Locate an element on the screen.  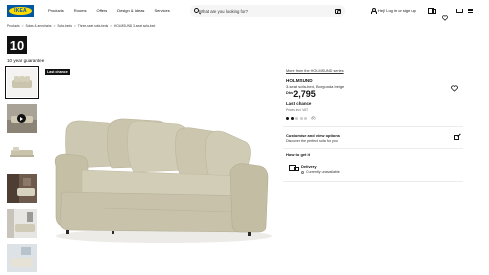
last-chance-badge: Last chance is located at coordinates (57, 72).